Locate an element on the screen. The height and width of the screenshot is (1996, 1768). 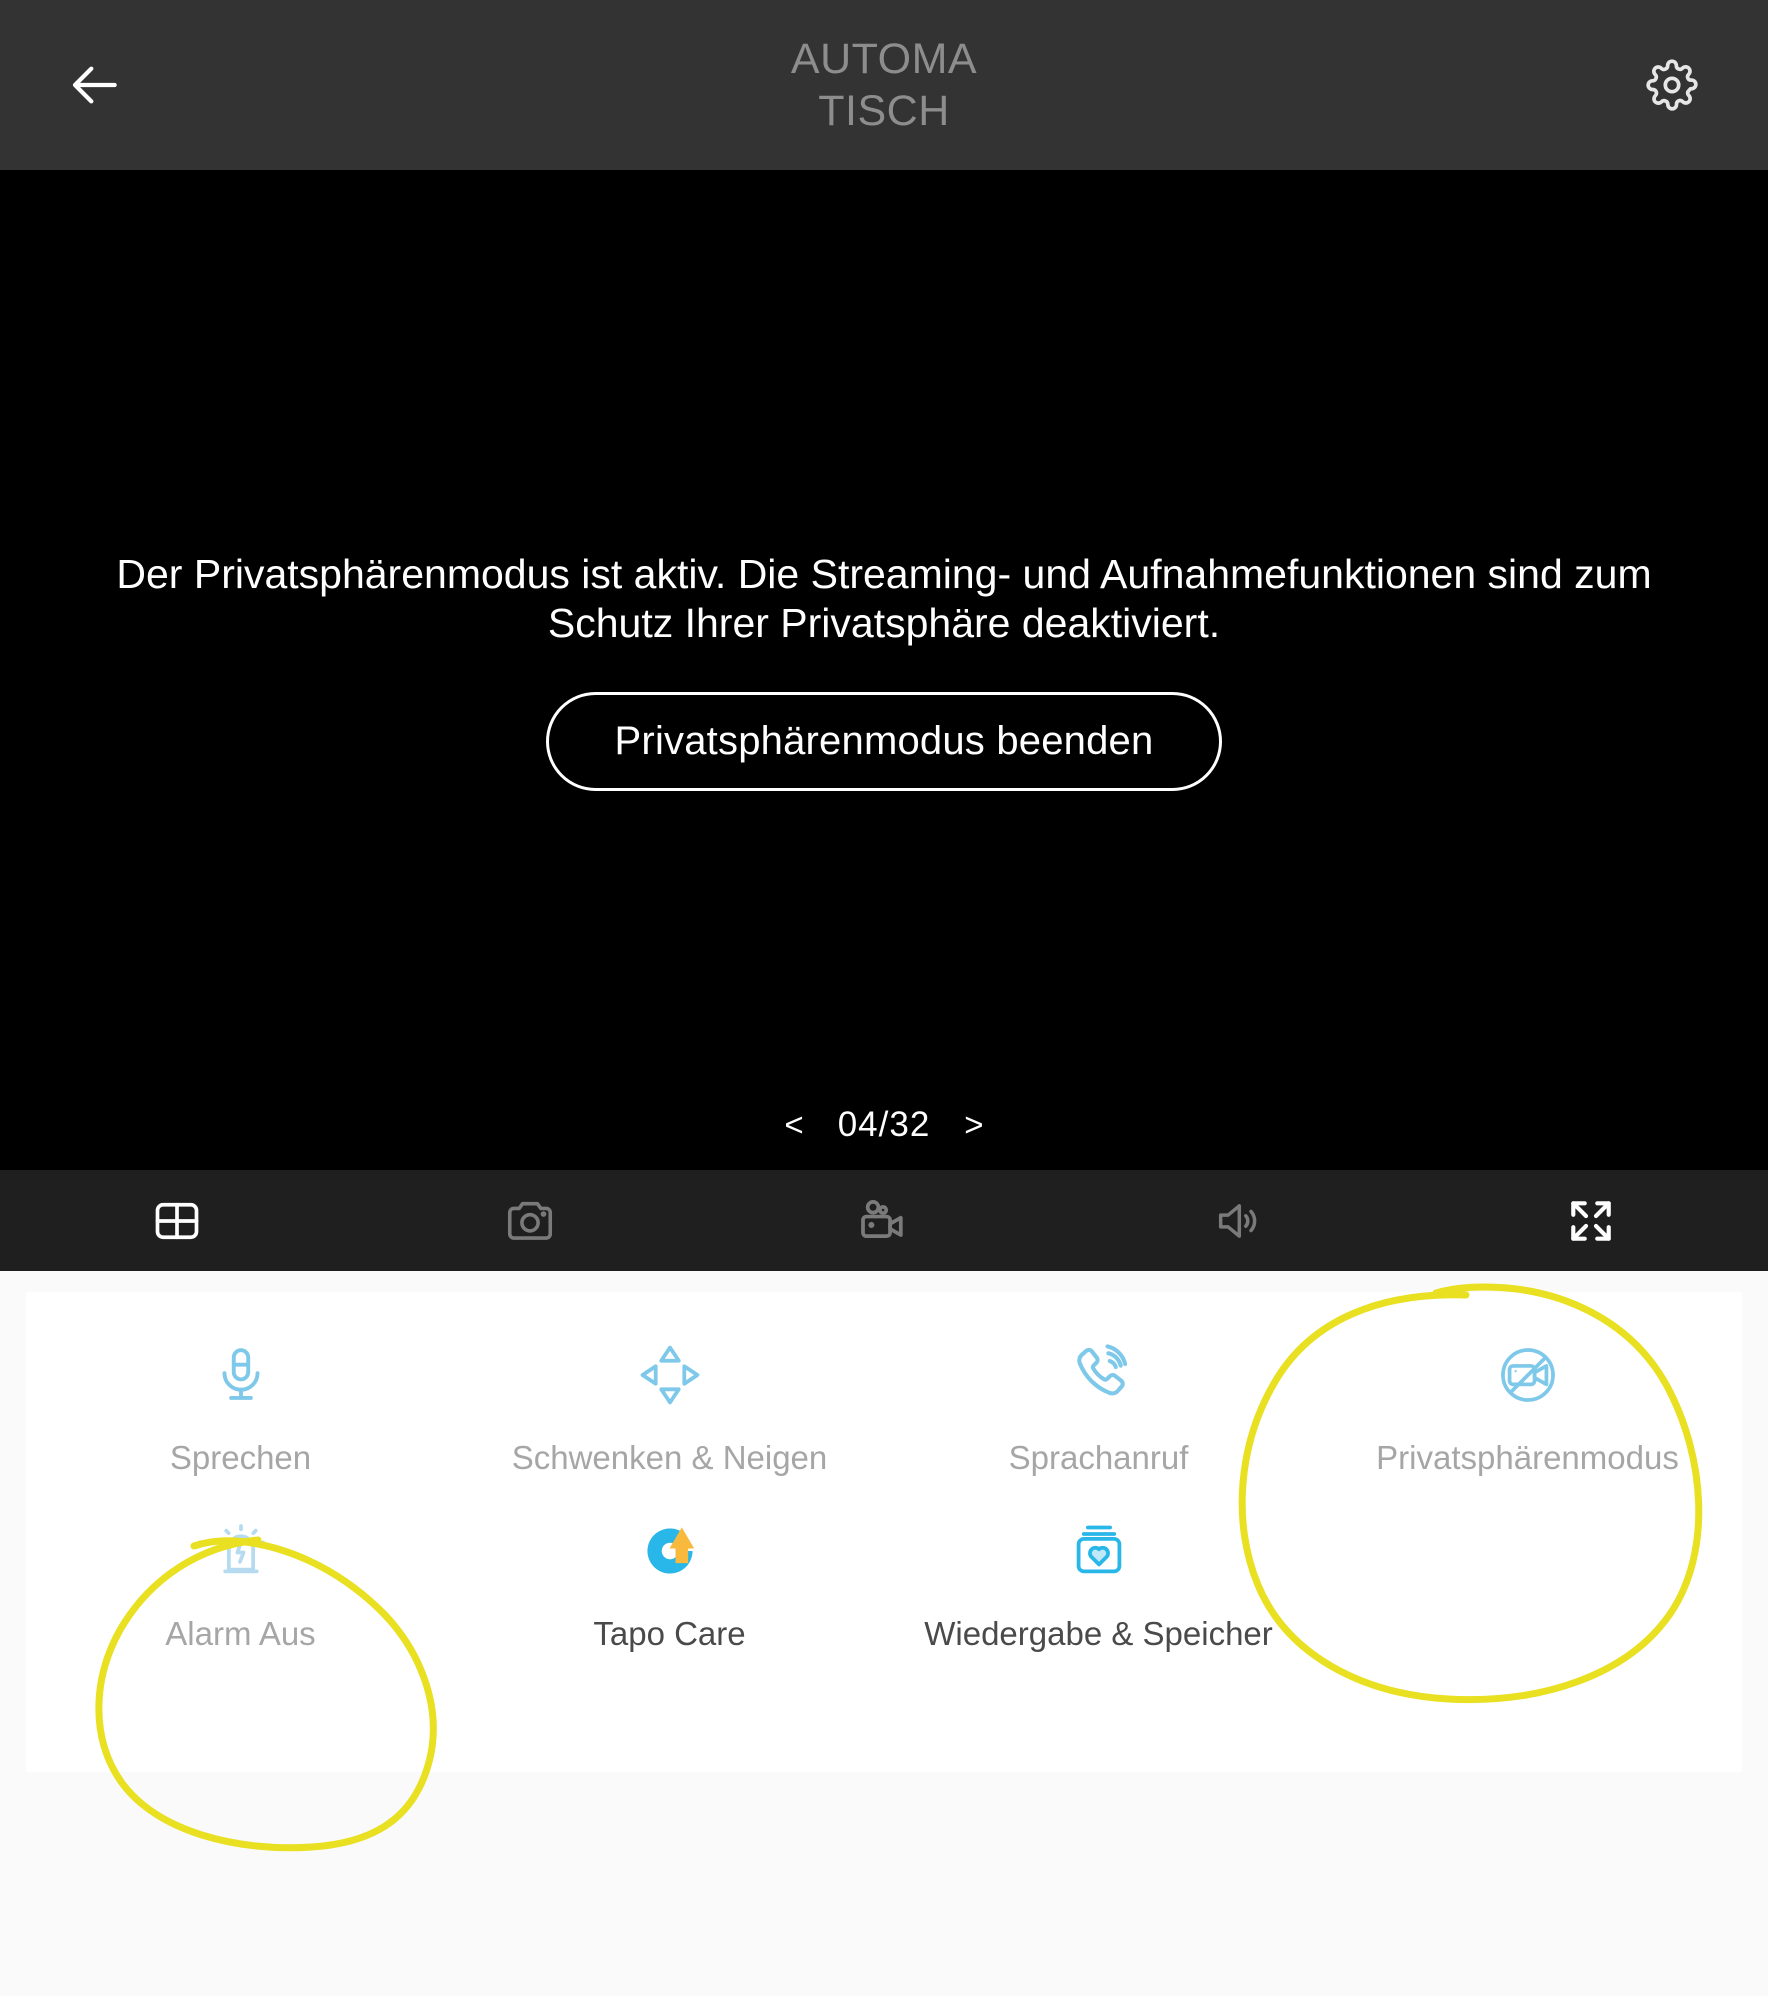
pan-tilt-icon-wrap is located at coordinates (670, 1375).